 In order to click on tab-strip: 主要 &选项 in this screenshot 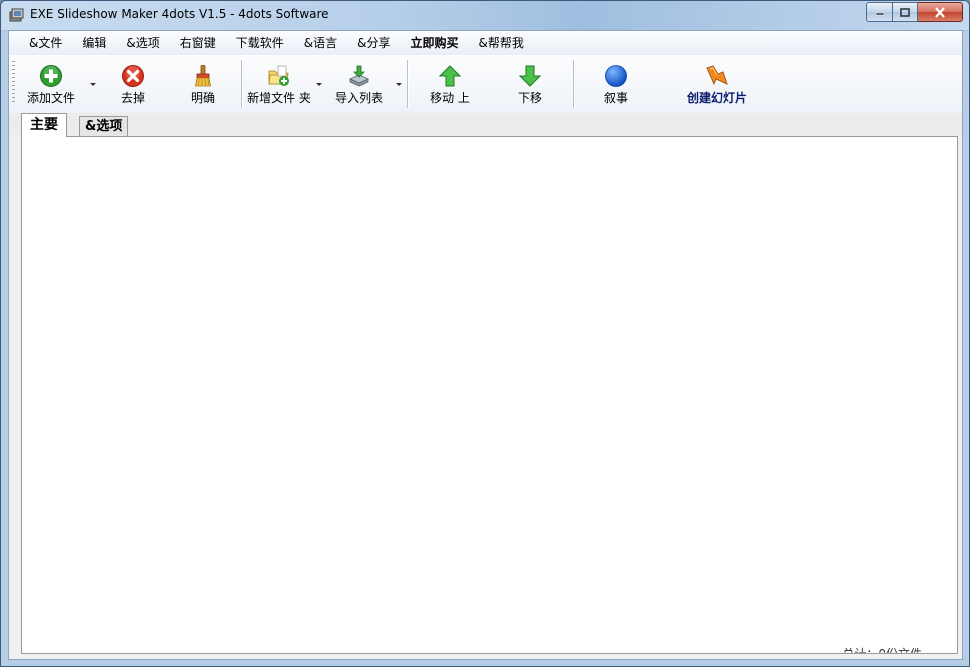, I will do `click(485, 125)`.